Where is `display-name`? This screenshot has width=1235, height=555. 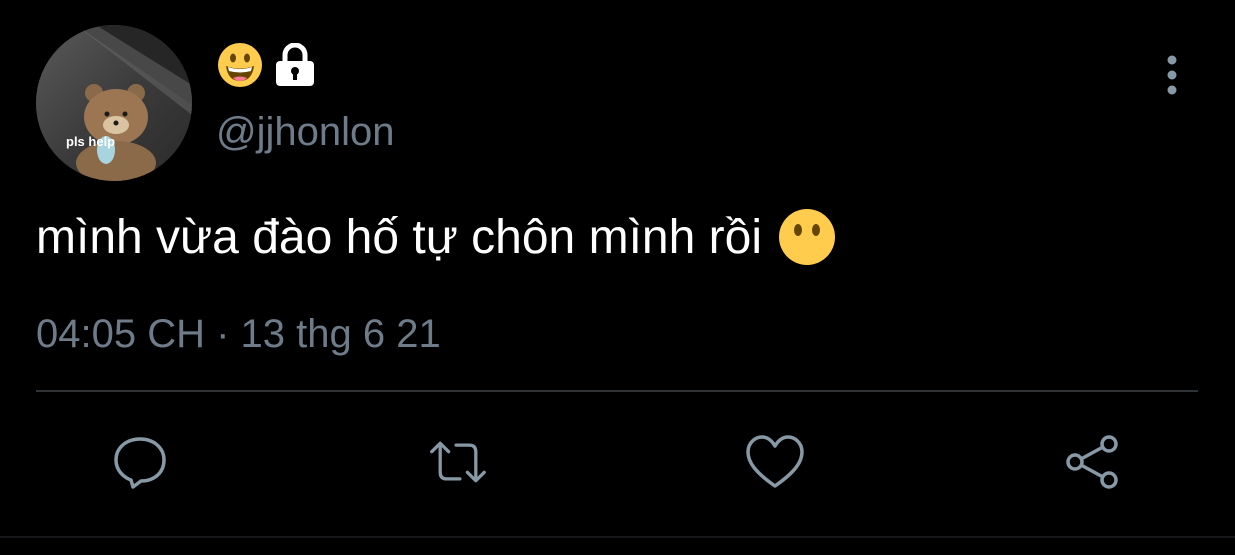 display-name is located at coordinates (266, 65).